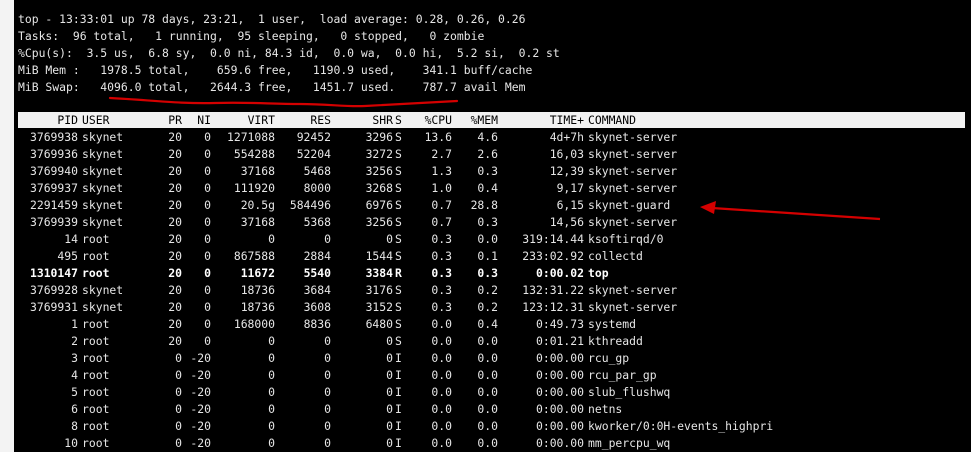  I want to click on process-pid-cell: 10, so click(71, 443).